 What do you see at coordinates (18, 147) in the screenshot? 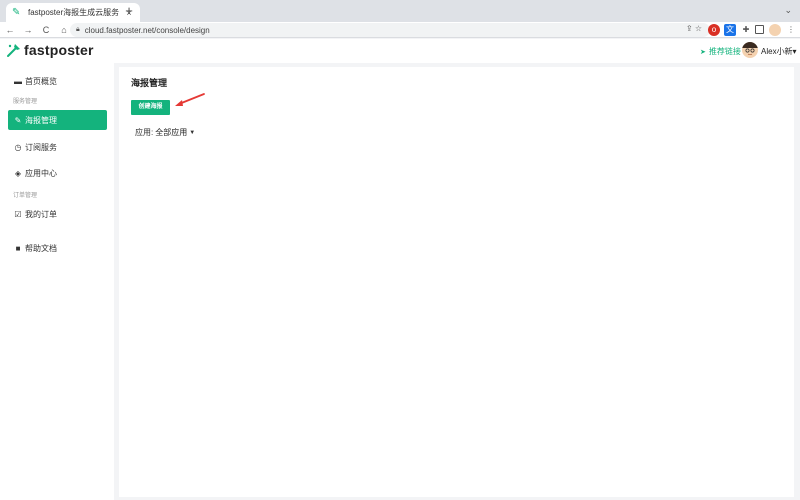
I see `clock-icon: ◷` at bounding box center [18, 147].